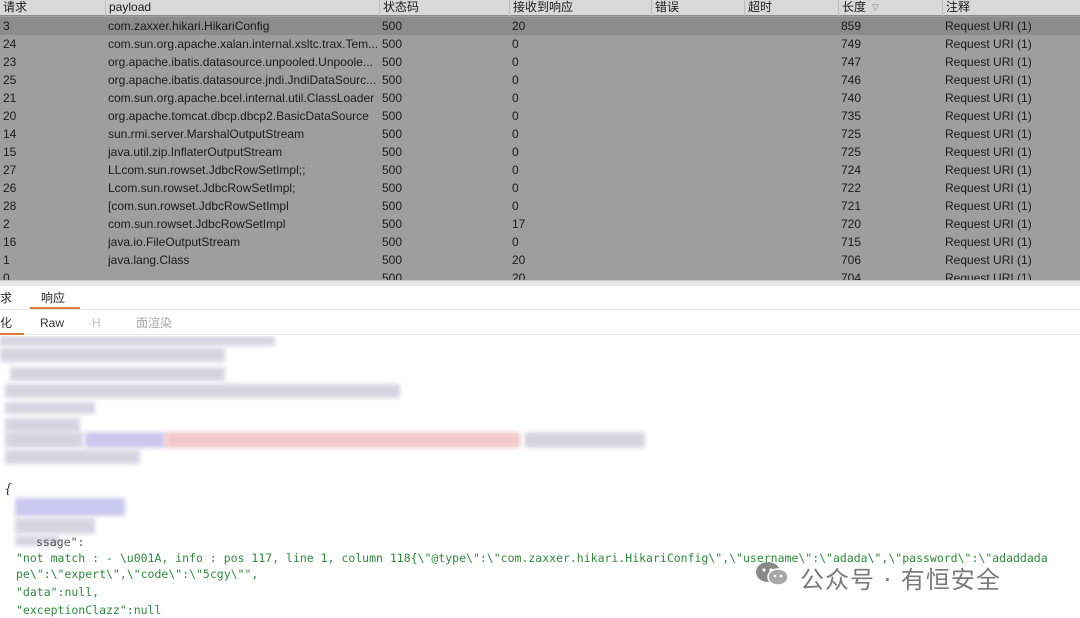 This screenshot has width=1080, height=618. Describe the element at coordinates (10, 98) in the screenshot. I see `cell-request: 21` at that location.